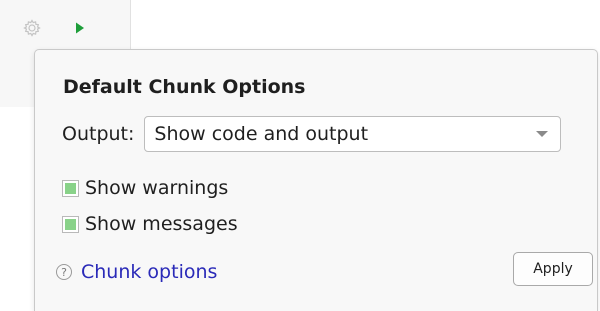 This screenshot has width=600, height=311. I want to click on run-chunk-button, so click(80, 28).